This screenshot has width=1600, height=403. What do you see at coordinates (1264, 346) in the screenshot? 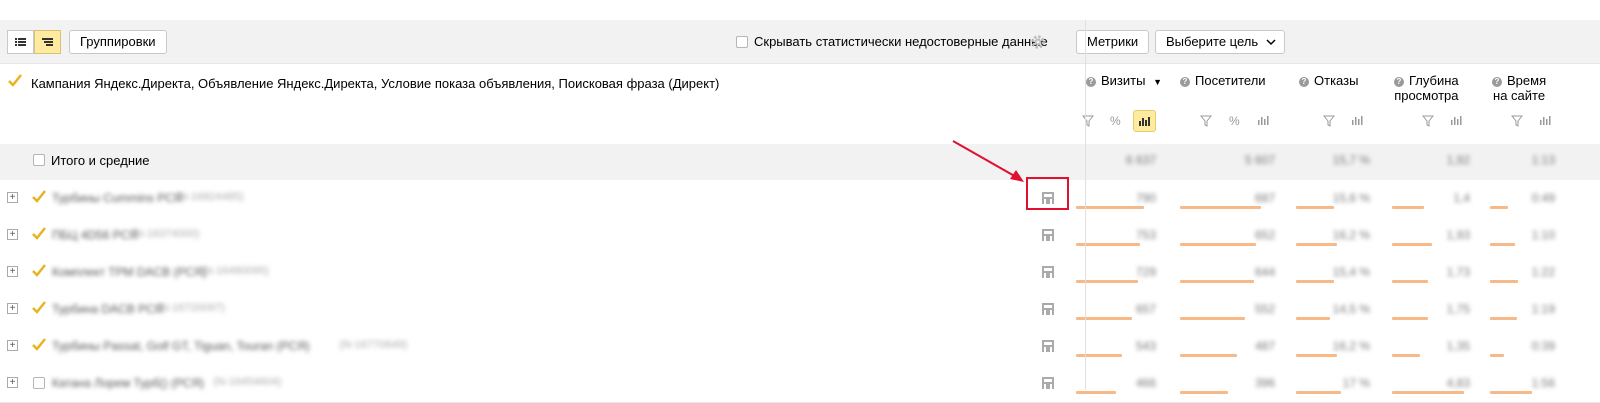
I see `cell-value: 487` at bounding box center [1264, 346].